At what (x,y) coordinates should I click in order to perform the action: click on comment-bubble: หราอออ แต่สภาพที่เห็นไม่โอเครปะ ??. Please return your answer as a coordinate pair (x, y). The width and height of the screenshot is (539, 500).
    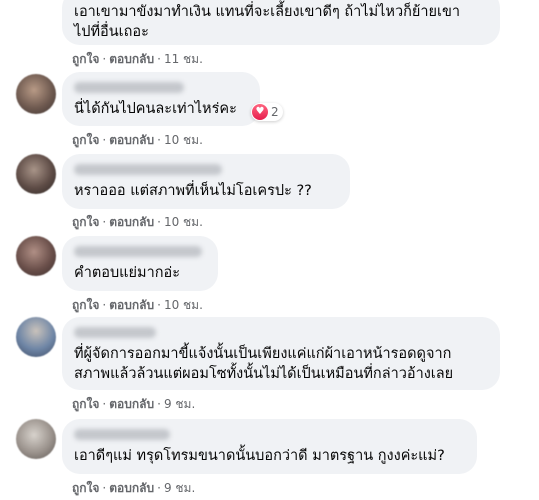
    Looking at the image, I should click on (206, 181).